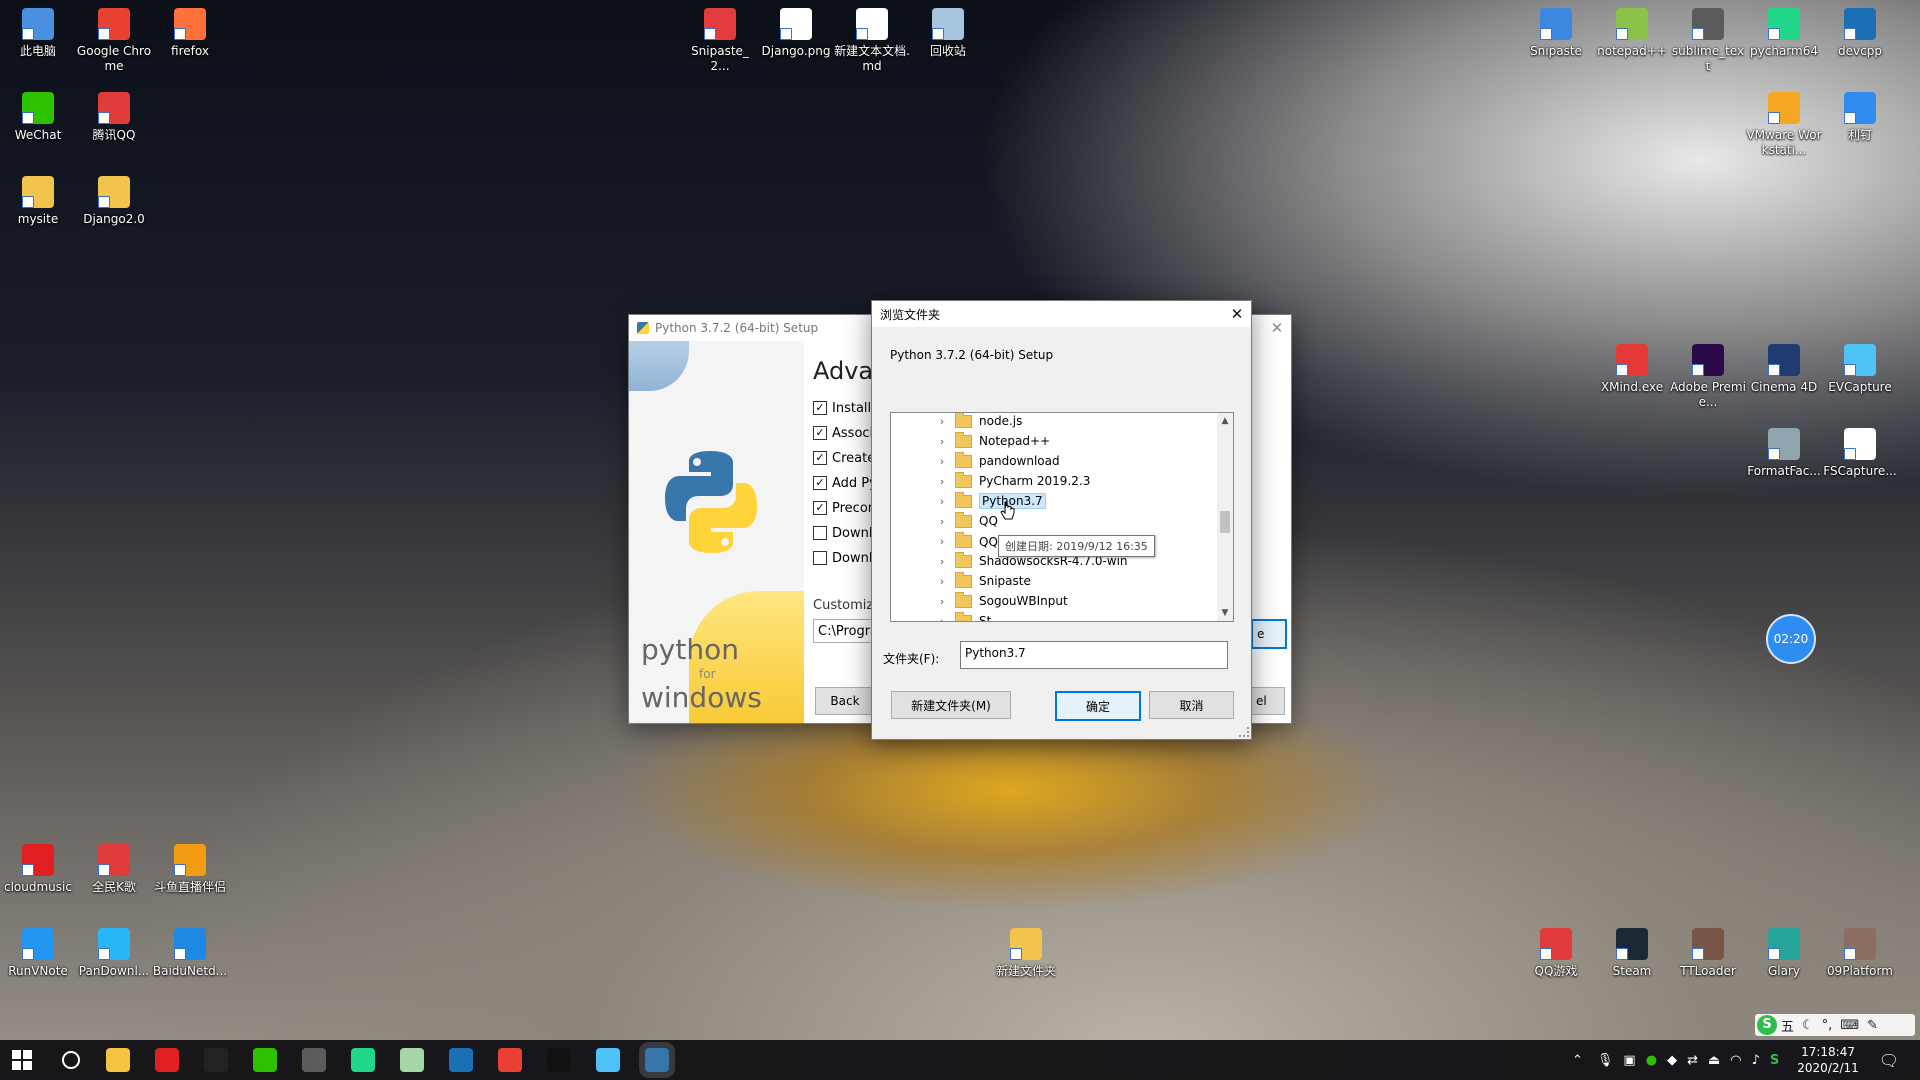  Describe the element at coordinates (1791, 639) in the screenshot. I see `timer-badge: 02:20` at that location.